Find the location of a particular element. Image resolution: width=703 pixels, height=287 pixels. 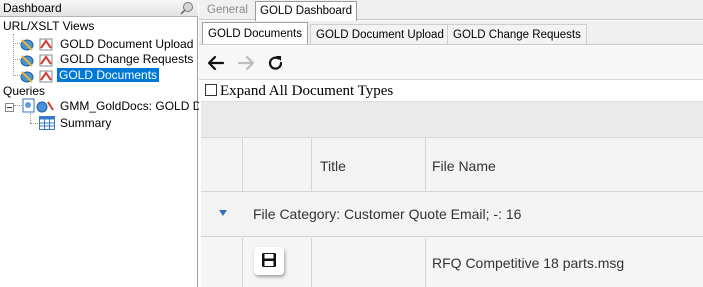

navigation-toolbar is located at coordinates (451, 63).